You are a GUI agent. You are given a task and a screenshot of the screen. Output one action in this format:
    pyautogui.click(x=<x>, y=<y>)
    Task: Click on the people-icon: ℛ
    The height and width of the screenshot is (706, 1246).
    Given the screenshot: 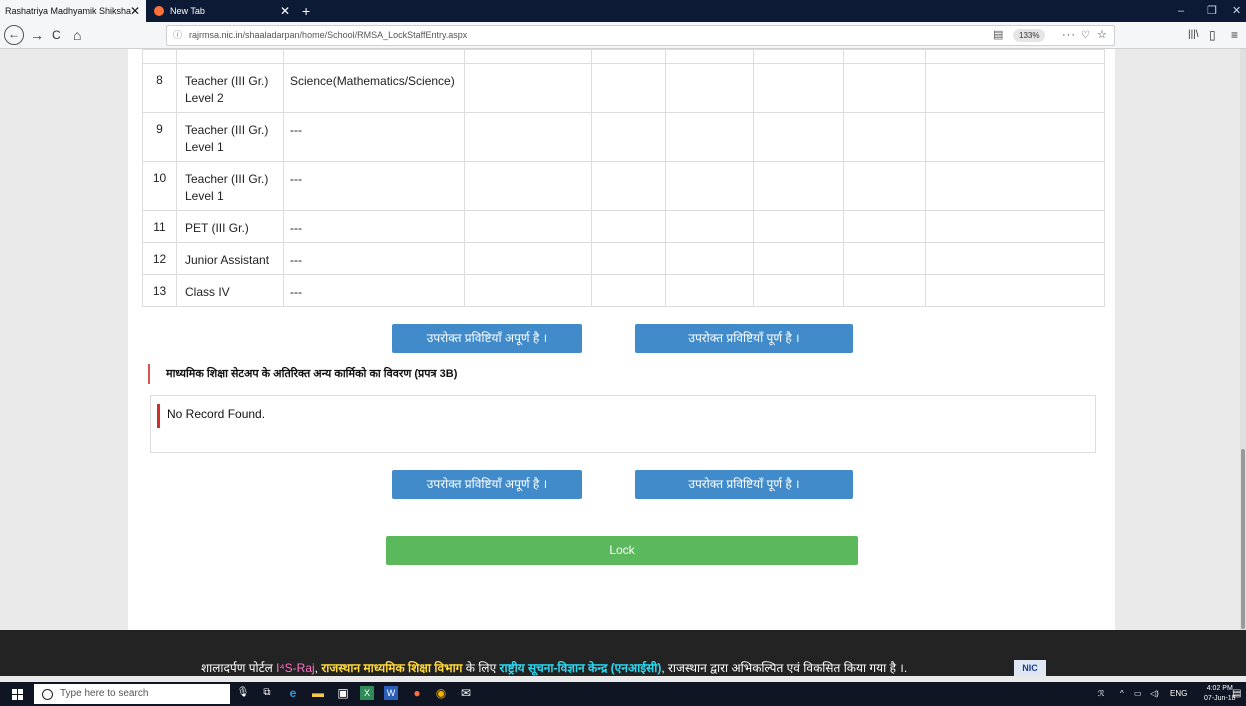 What is the action you would take?
    pyautogui.click(x=1101, y=694)
    